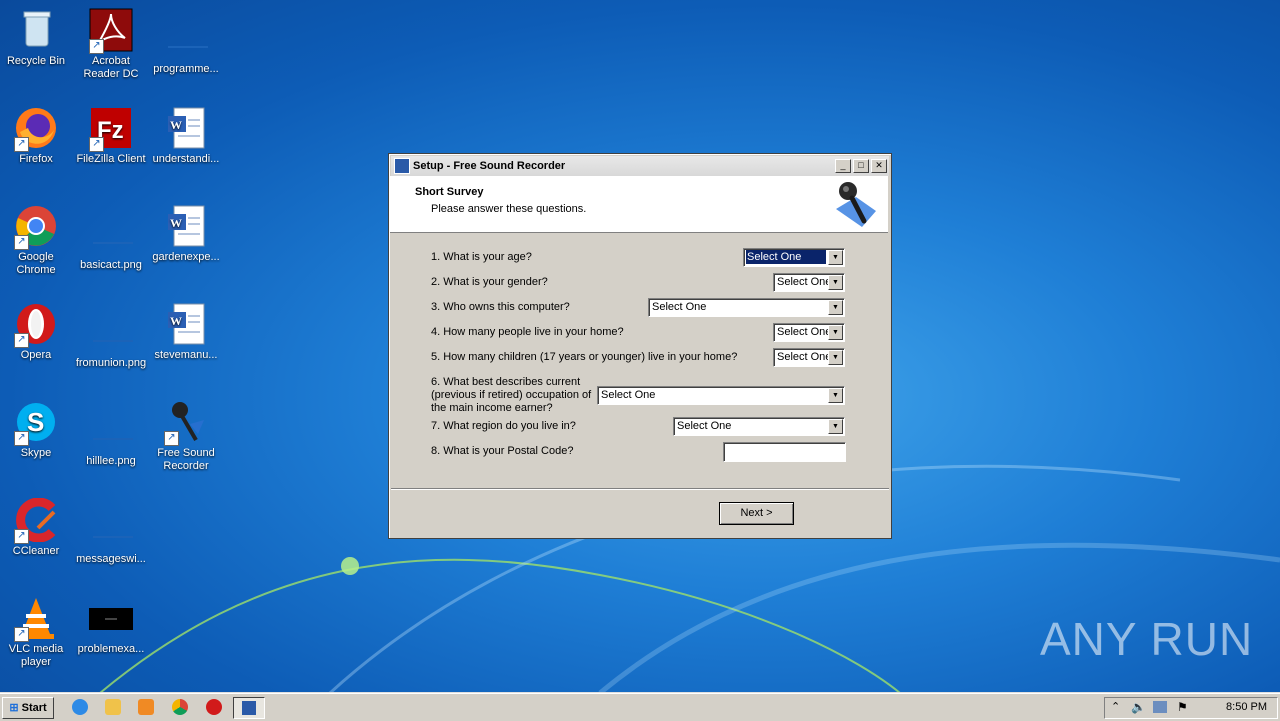 The width and height of the screenshot is (1280, 721). What do you see at coordinates (1246, 707) in the screenshot?
I see `clock: 8:50 PM` at bounding box center [1246, 707].